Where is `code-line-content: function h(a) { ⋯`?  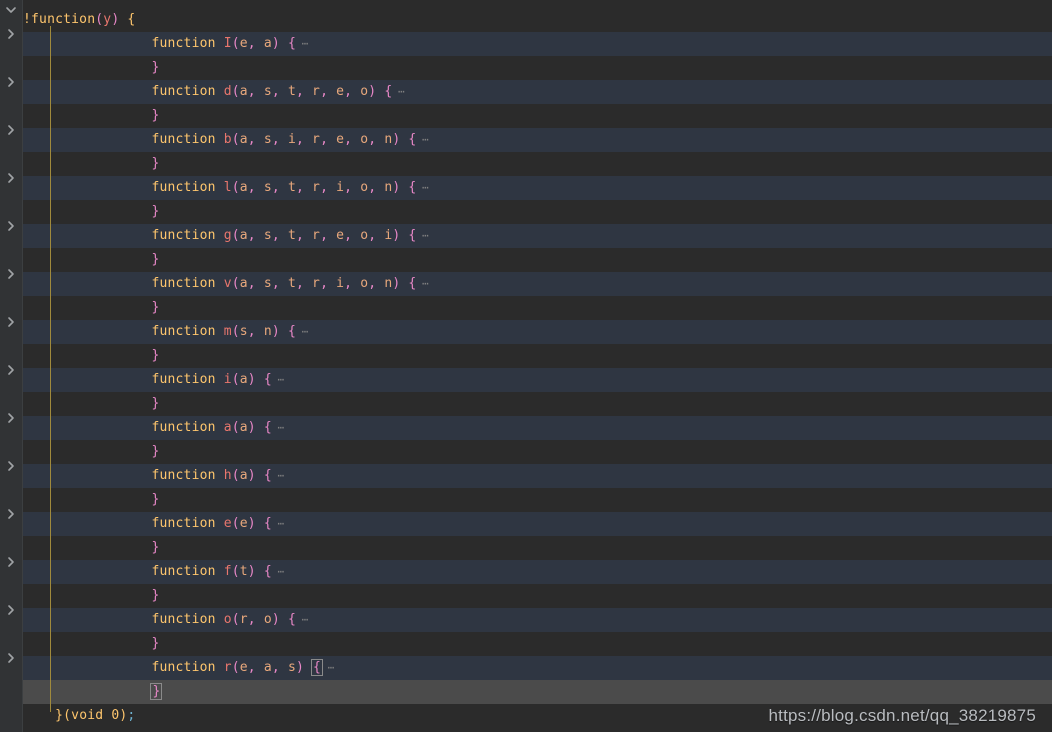 code-line-content: function h(a) { ⋯ is located at coordinates (142, 476).